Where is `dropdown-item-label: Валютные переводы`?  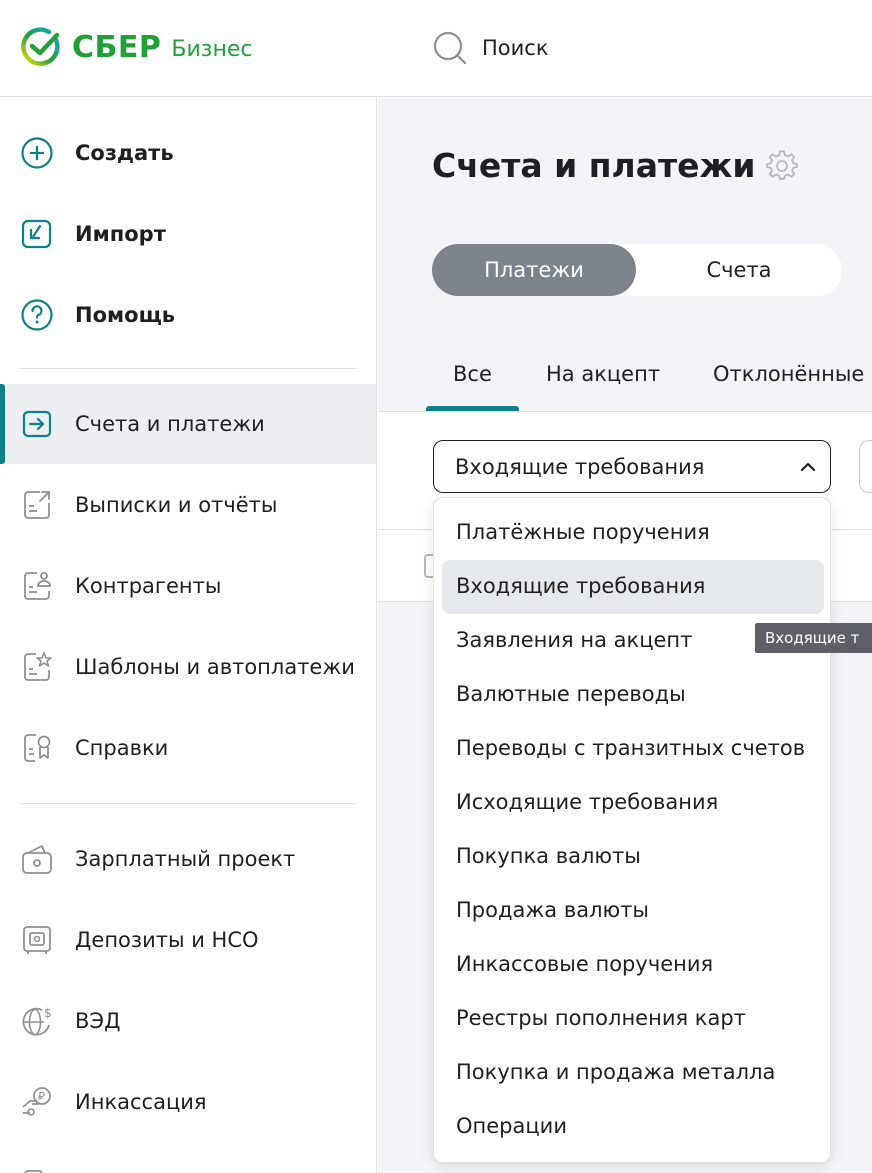 dropdown-item-label: Валютные переводы is located at coordinates (571, 694).